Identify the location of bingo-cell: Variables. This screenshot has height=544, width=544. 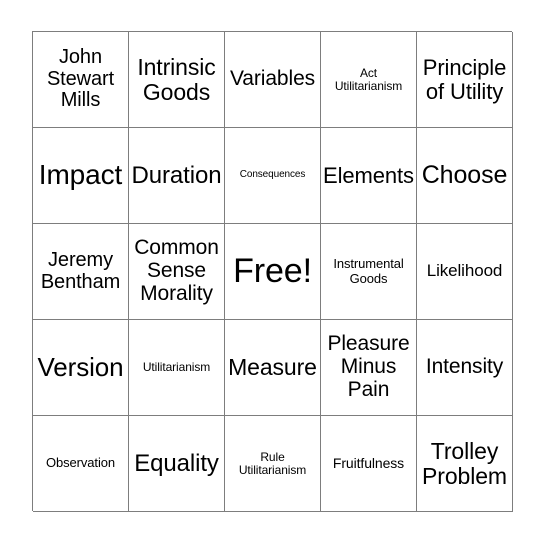
(273, 80).